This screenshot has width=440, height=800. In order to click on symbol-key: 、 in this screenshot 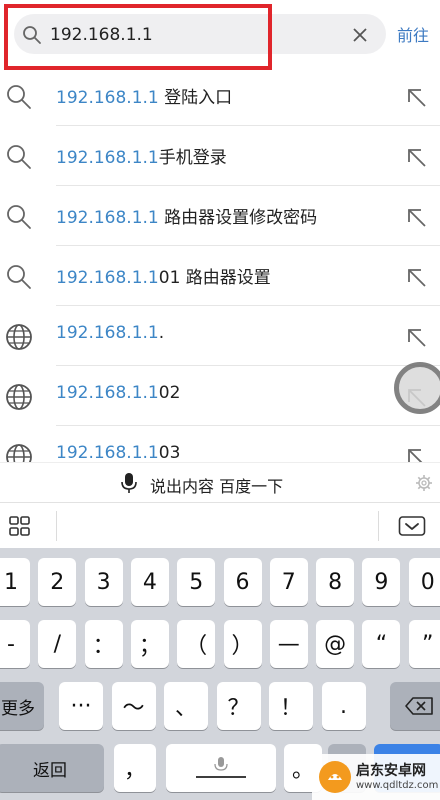, I will do `click(186, 706)`.